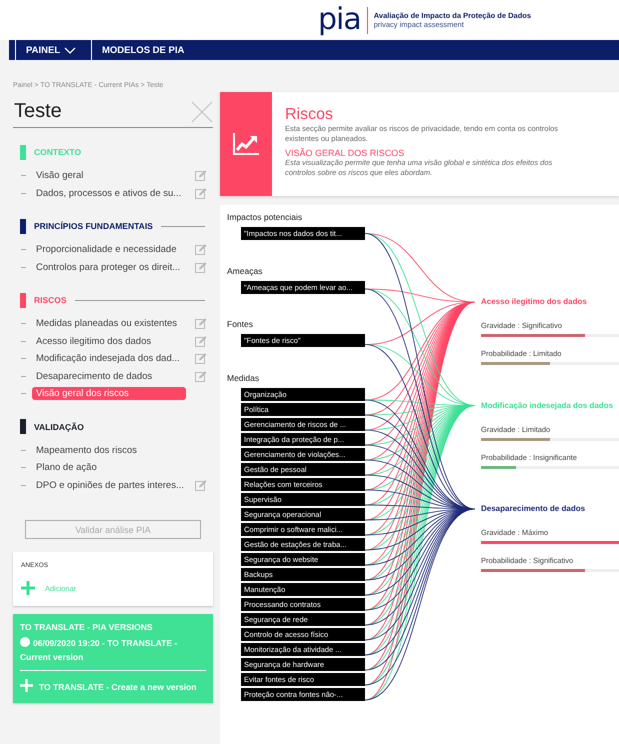 This screenshot has height=744, width=619. What do you see at coordinates (38, 111) in the screenshot?
I see `pia-title: Teste` at bounding box center [38, 111].